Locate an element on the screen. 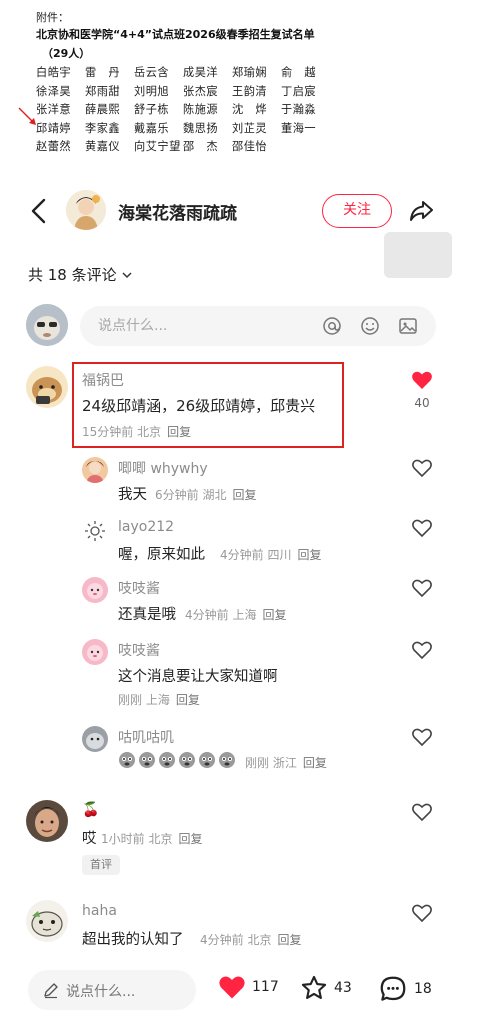 This screenshot has height=1024, width=477. comment-text: 超出我的认知了 is located at coordinates (133, 940).